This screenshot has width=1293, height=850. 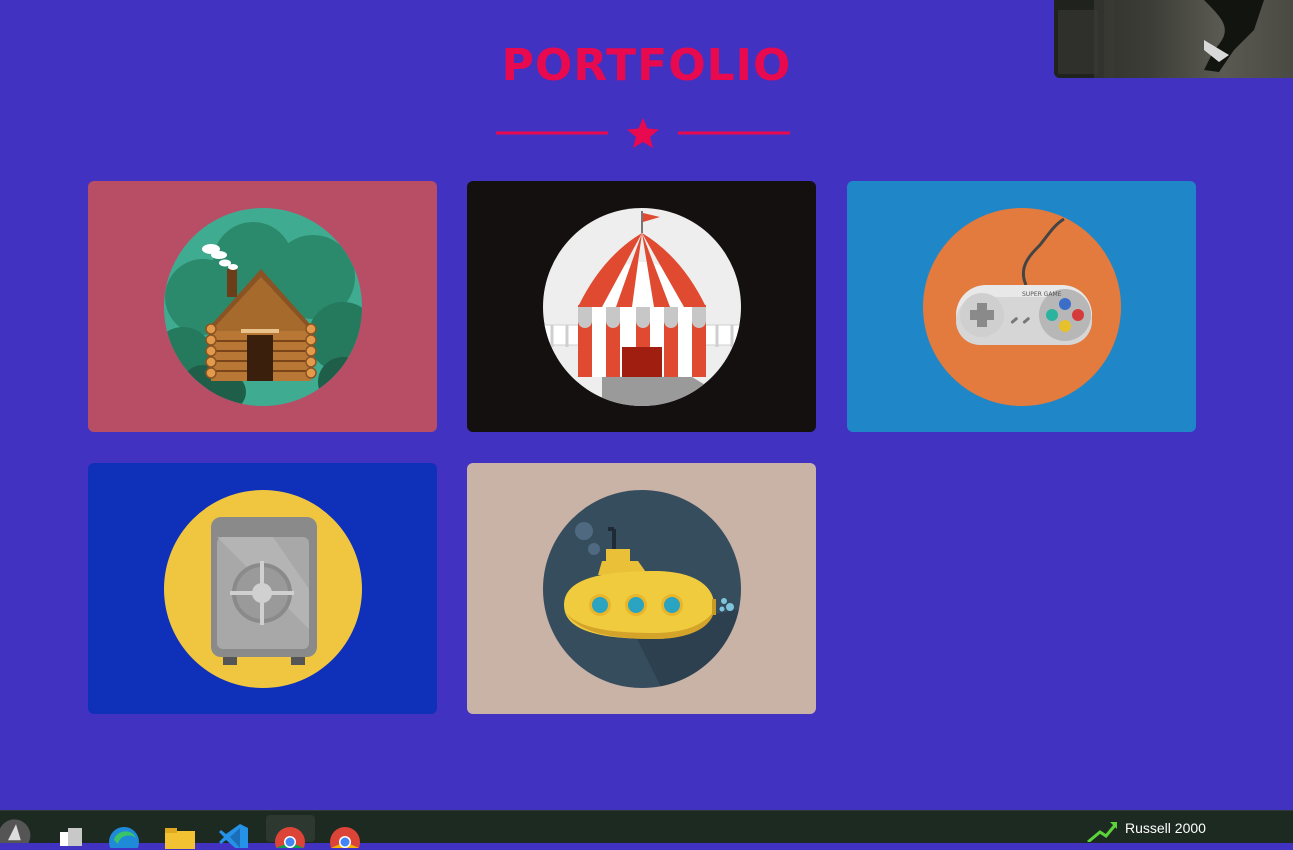 I want to click on video-frame, so click(x=1159, y=39).